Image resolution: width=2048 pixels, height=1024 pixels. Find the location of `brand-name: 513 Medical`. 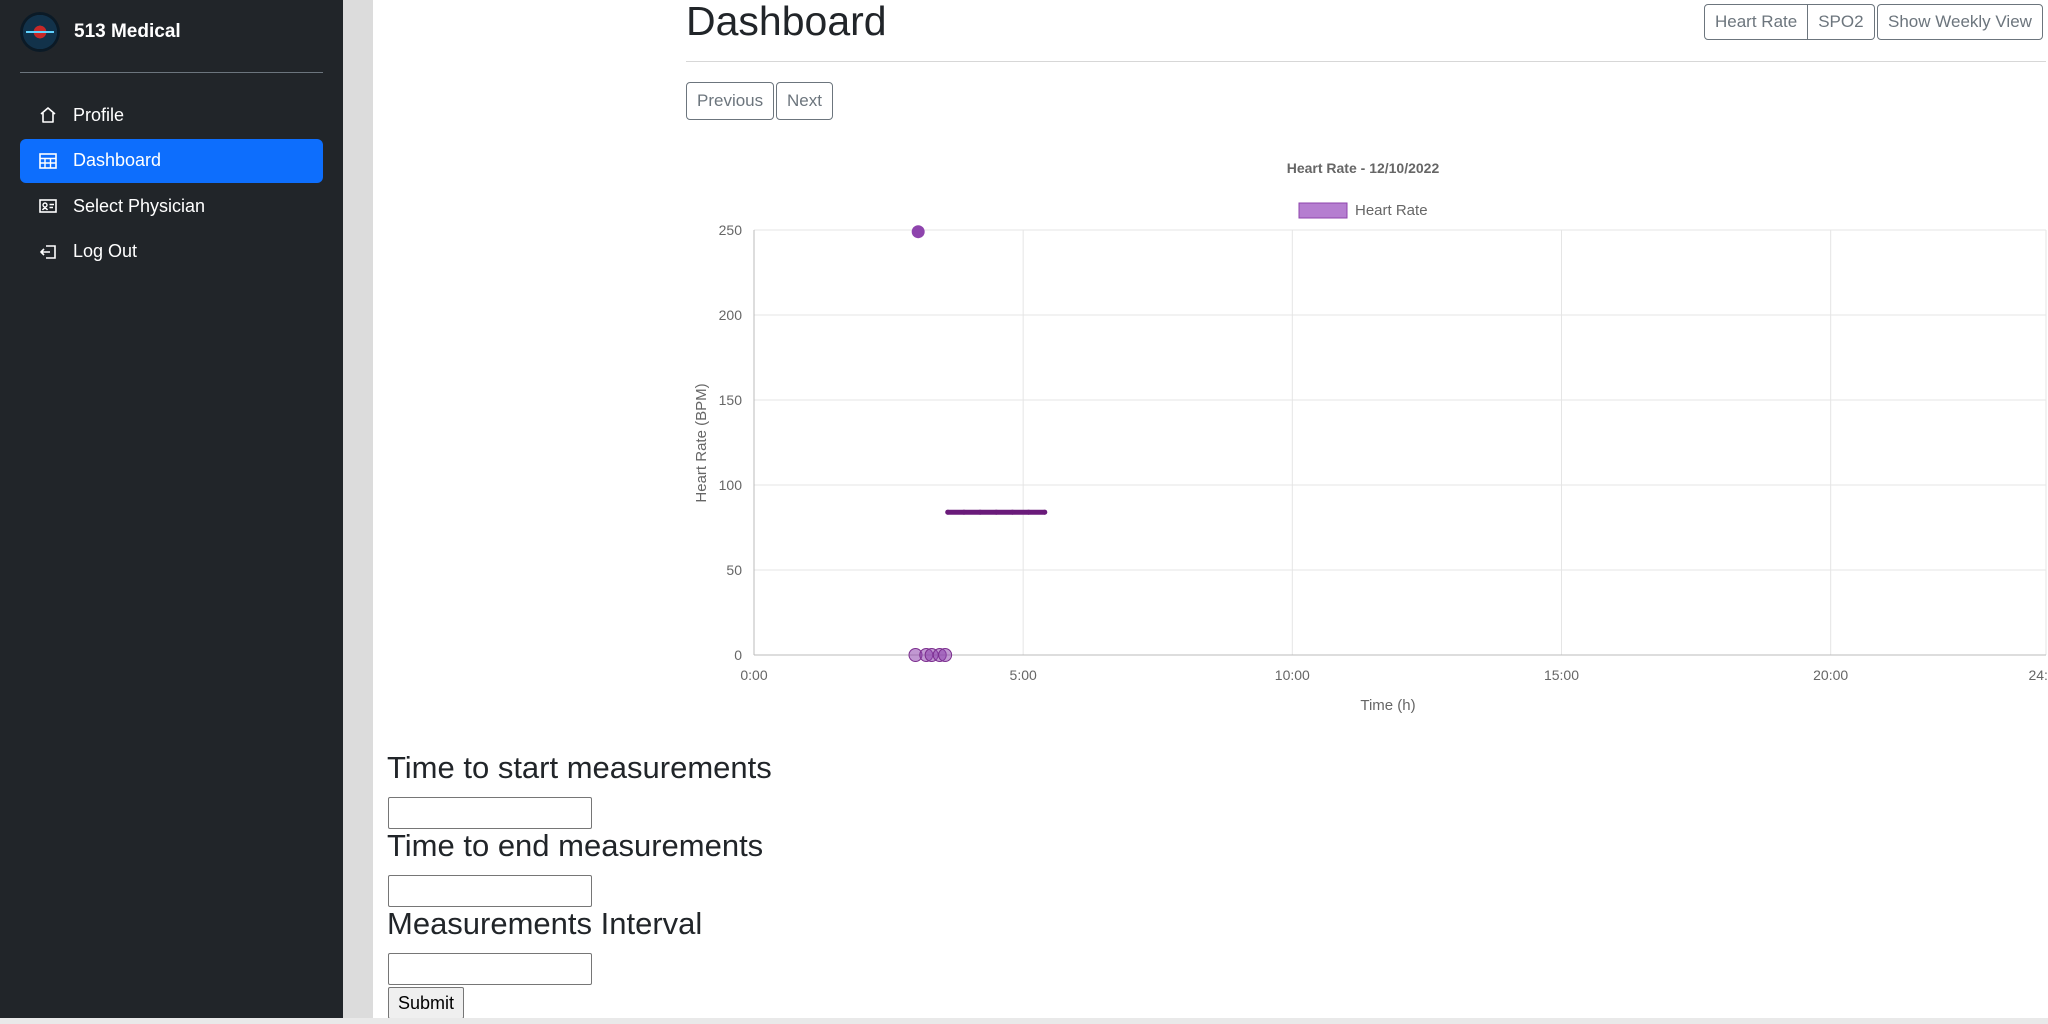

brand-name: 513 Medical is located at coordinates (127, 31).